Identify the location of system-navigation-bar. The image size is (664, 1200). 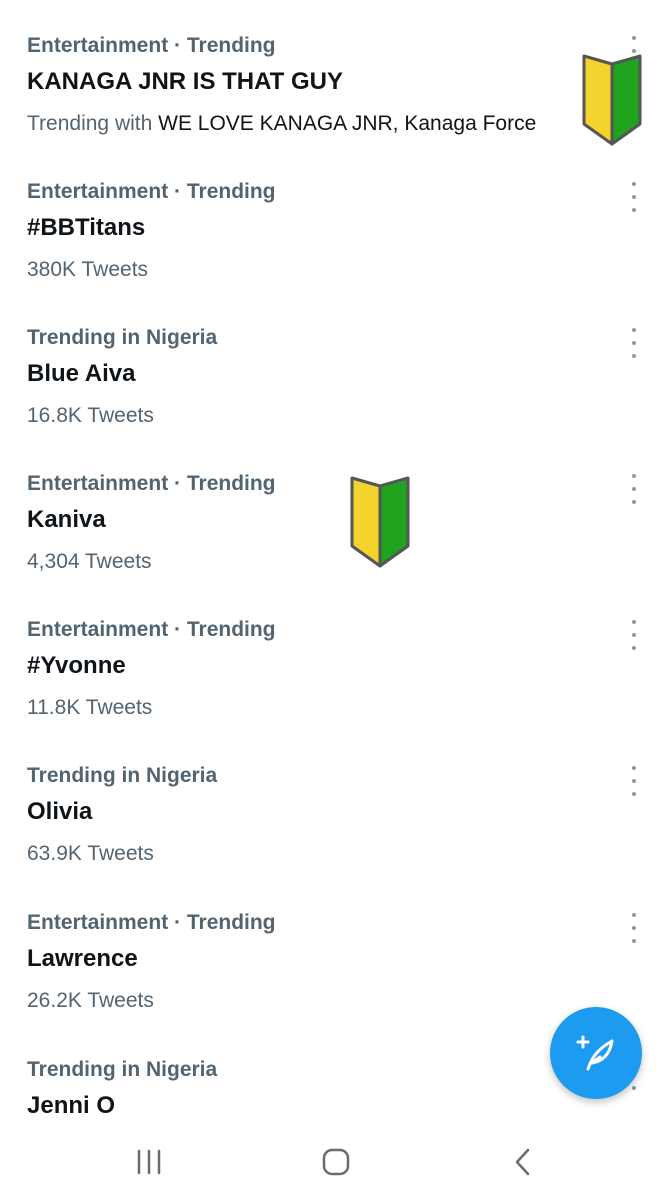
(332, 1161).